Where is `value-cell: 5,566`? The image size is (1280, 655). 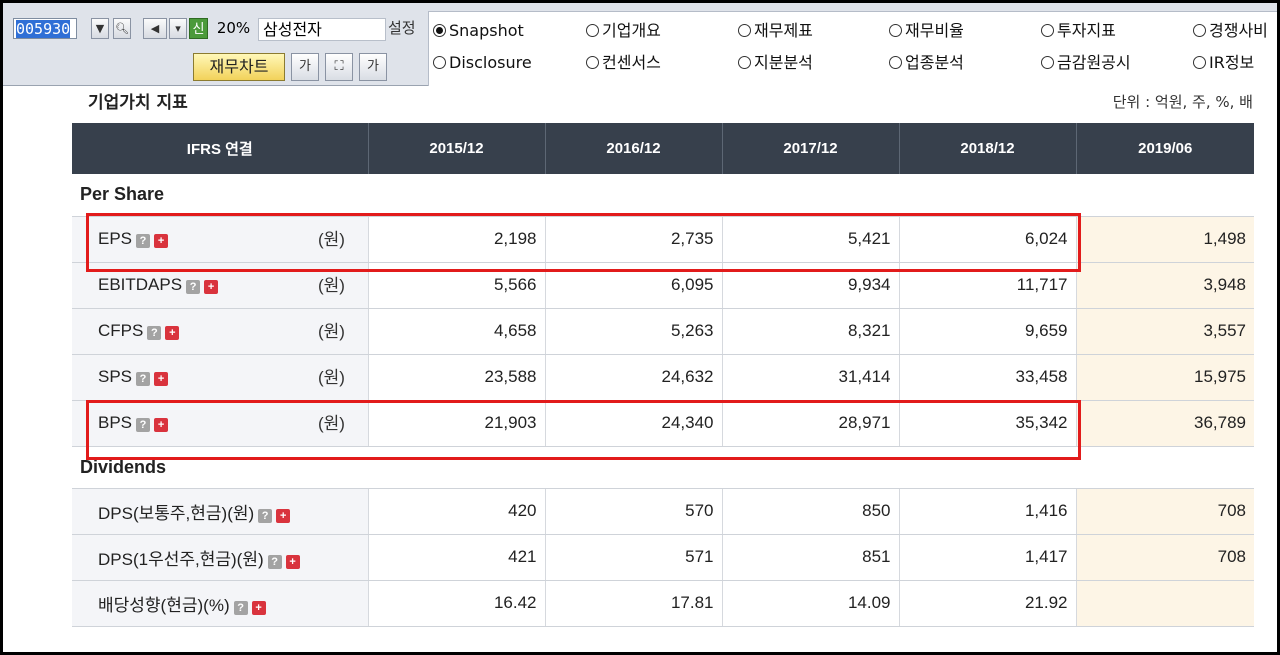
value-cell: 5,566 is located at coordinates (457, 285).